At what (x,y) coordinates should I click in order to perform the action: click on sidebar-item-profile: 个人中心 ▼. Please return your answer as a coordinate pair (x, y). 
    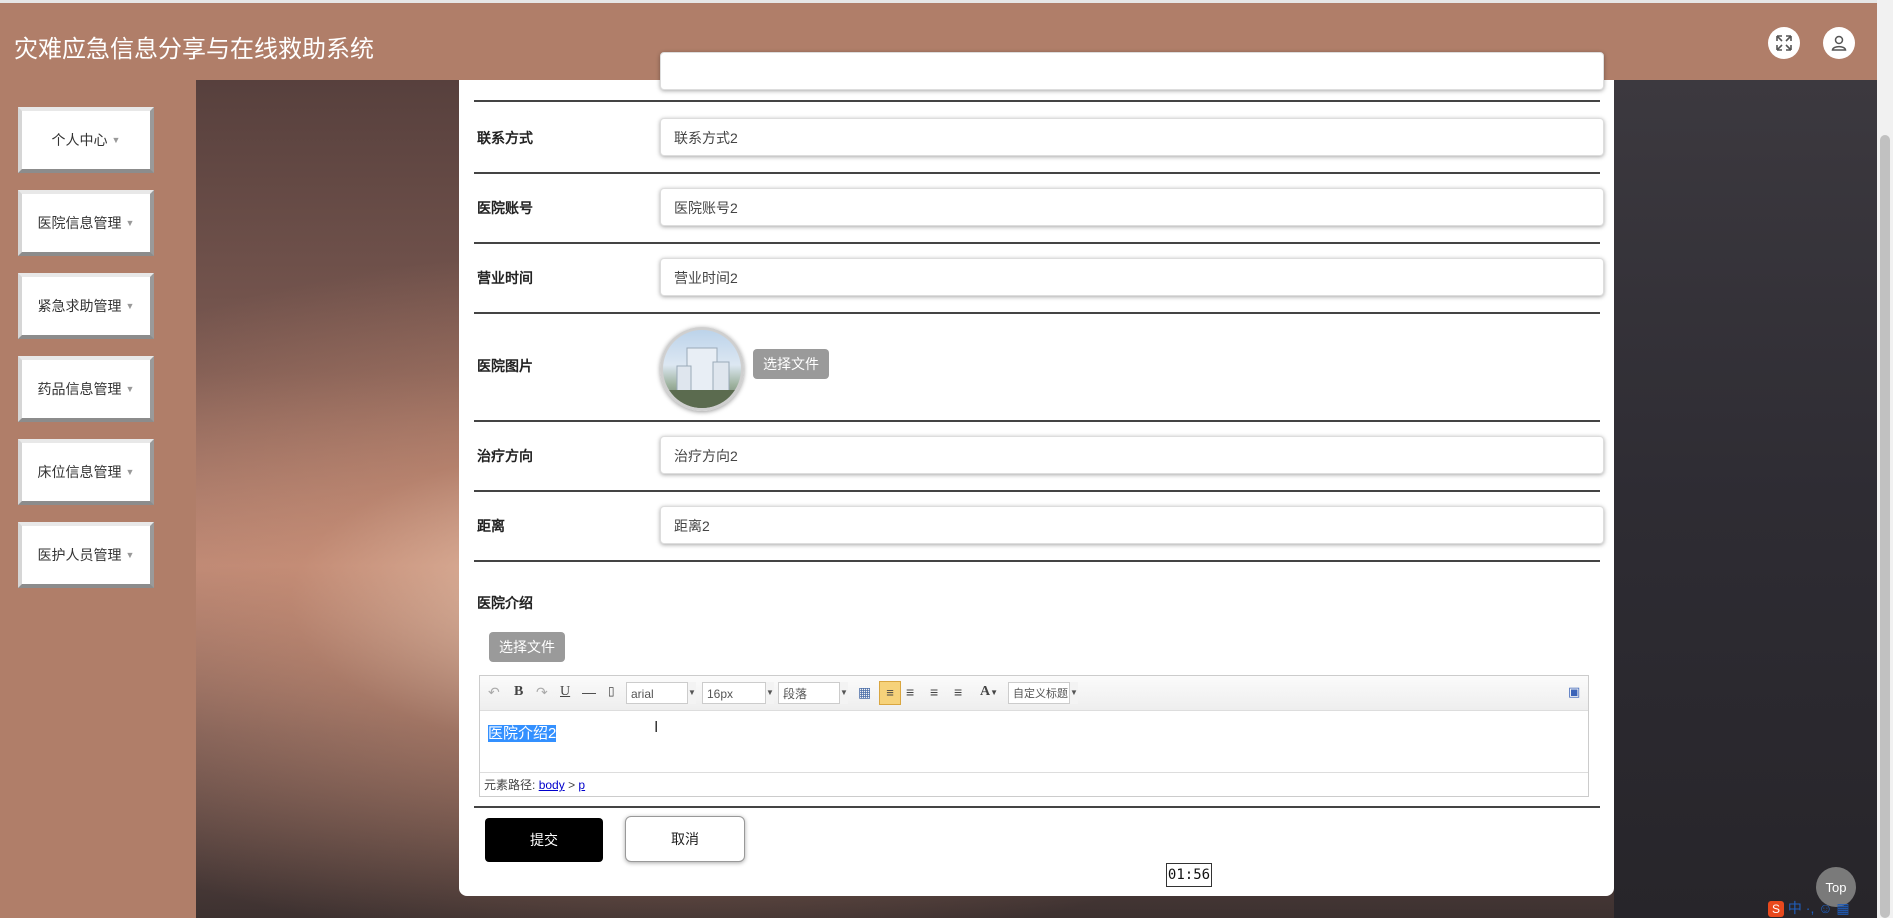
    Looking at the image, I should click on (86, 140).